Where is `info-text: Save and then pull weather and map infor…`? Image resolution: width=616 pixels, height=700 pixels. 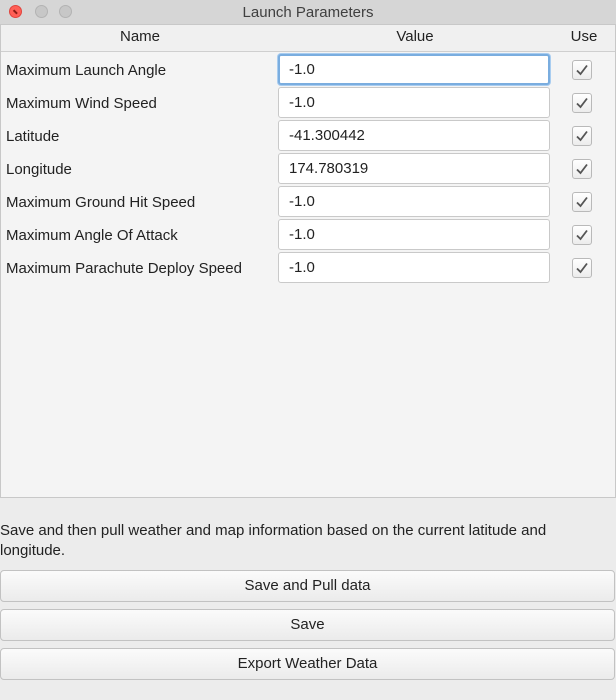 info-text: Save and then pull weather and map infor… is located at coordinates (273, 540).